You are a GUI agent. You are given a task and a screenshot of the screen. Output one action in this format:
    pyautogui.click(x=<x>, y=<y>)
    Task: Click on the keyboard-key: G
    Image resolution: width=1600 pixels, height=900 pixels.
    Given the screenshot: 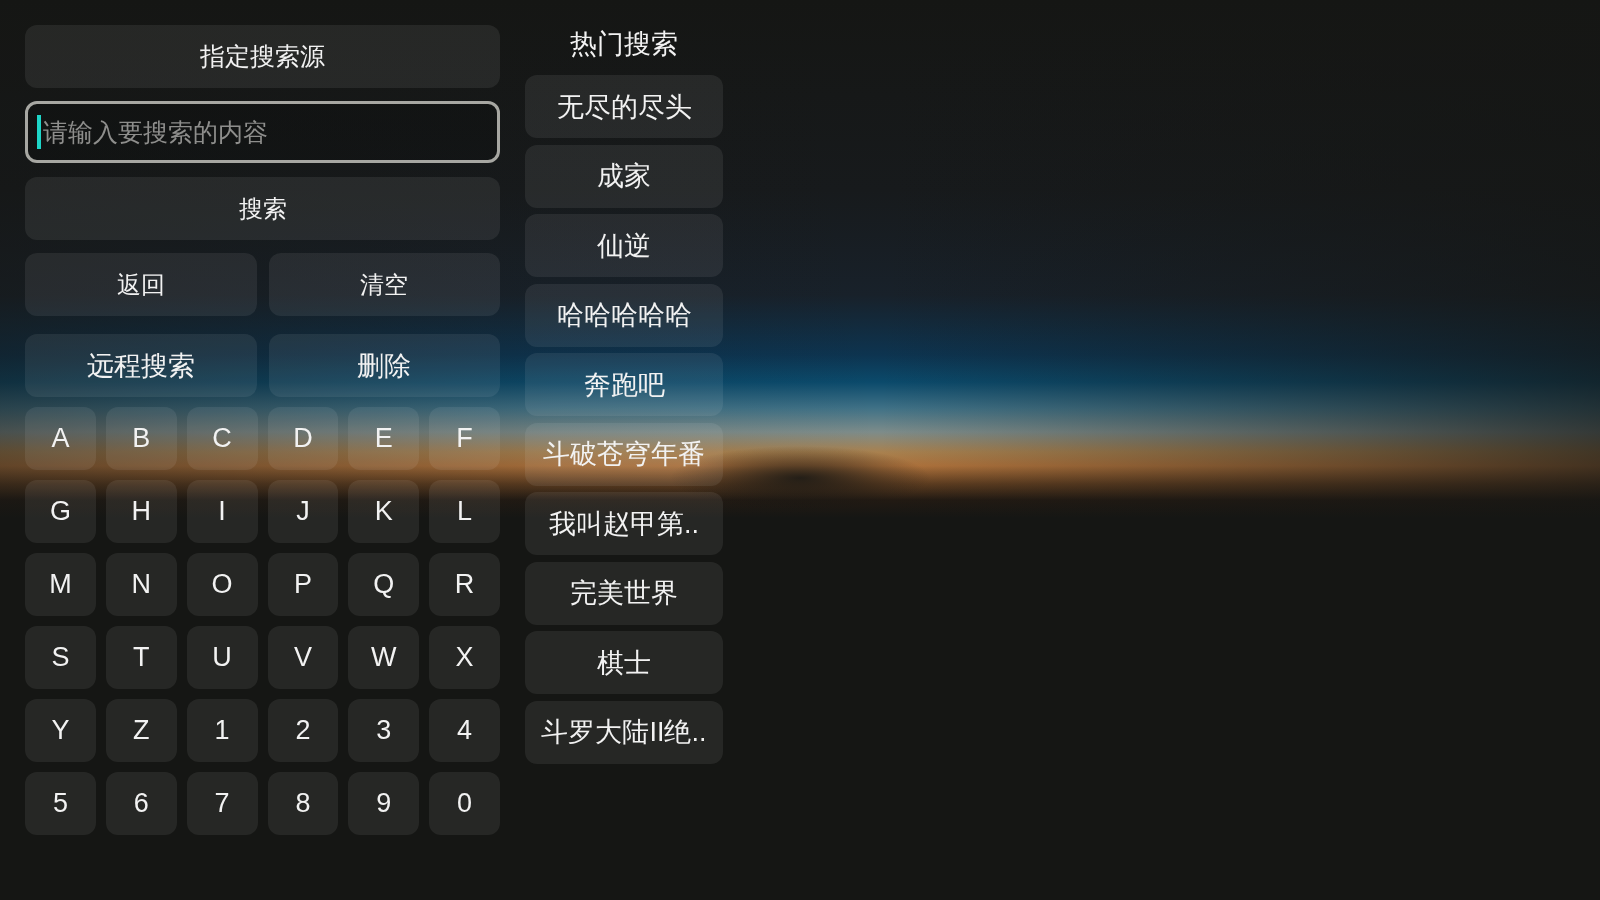 What is the action you would take?
    pyautogui.click(x=60, y=511)
    